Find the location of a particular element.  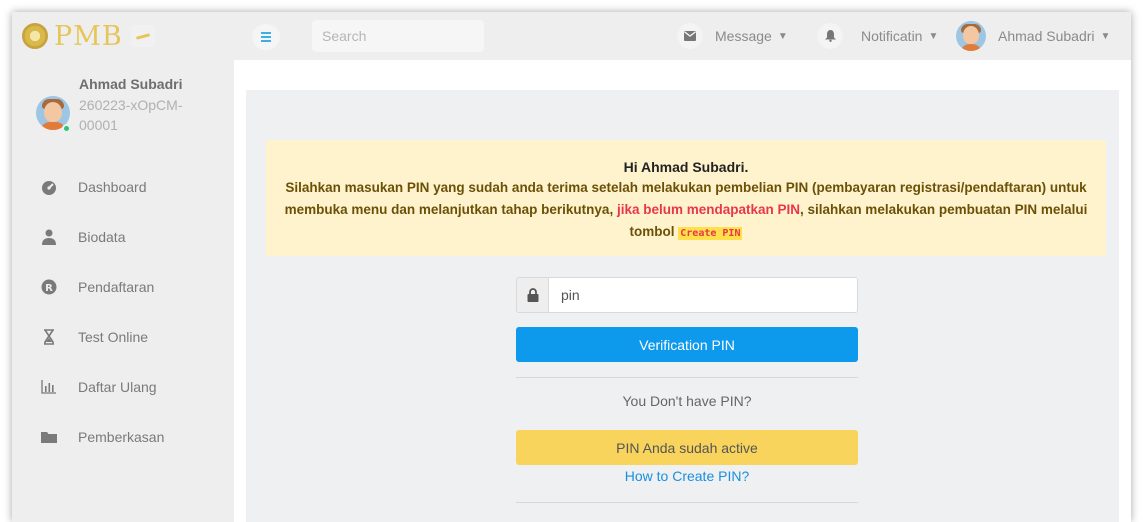

message-label: Message is located at coordinates (743, 36).